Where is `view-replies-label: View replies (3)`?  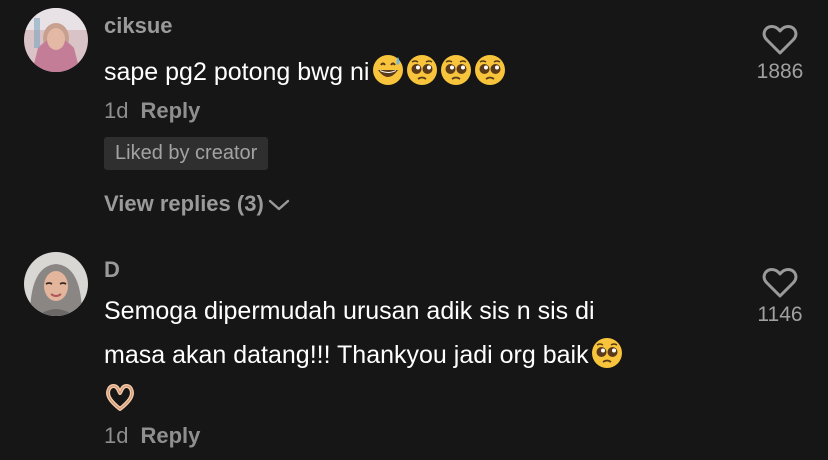 view-replies-label: View replies (3) is located at coordinates (184, 203).